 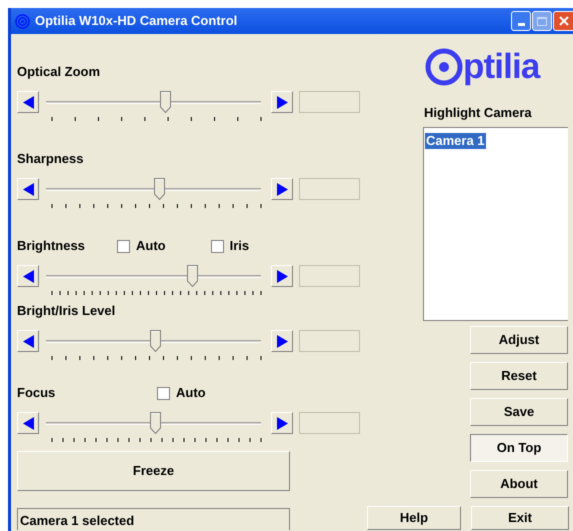 What do you see at coordinates (136, 21) in the screenshot?
I see `window-title: Optilia W10x-HD Camera Control` at bounding box center [136, 21].